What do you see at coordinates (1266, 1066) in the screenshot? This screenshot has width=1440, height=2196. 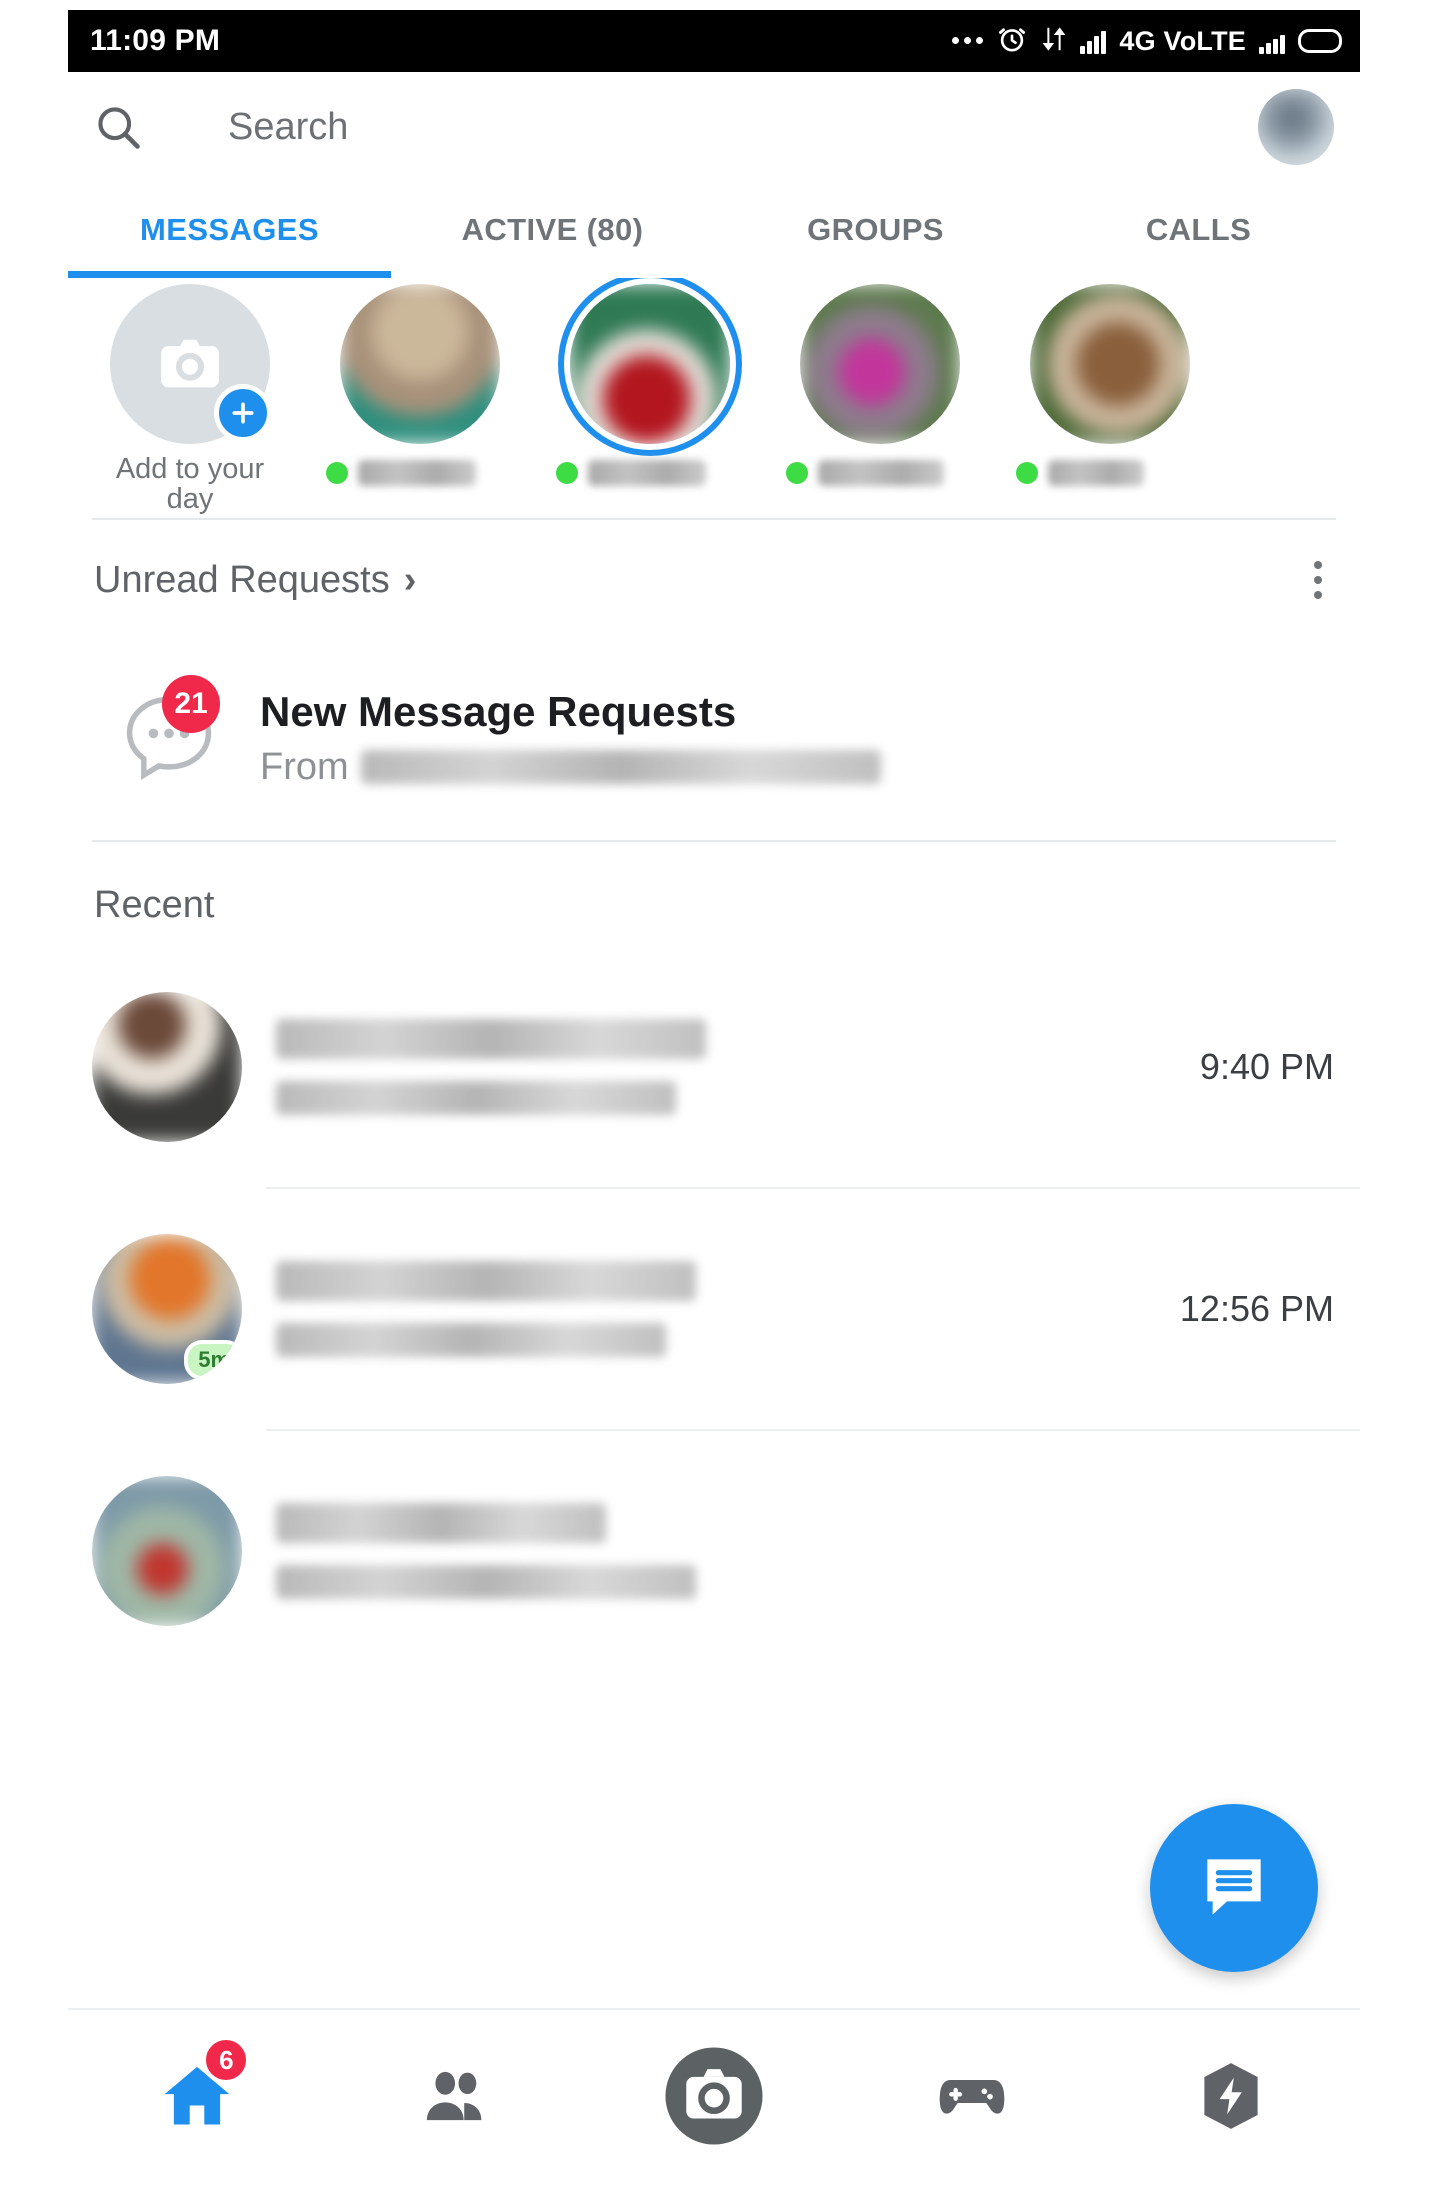 I see `conversation-time: 9:40 PM` at bounding box center [1266, 1066].